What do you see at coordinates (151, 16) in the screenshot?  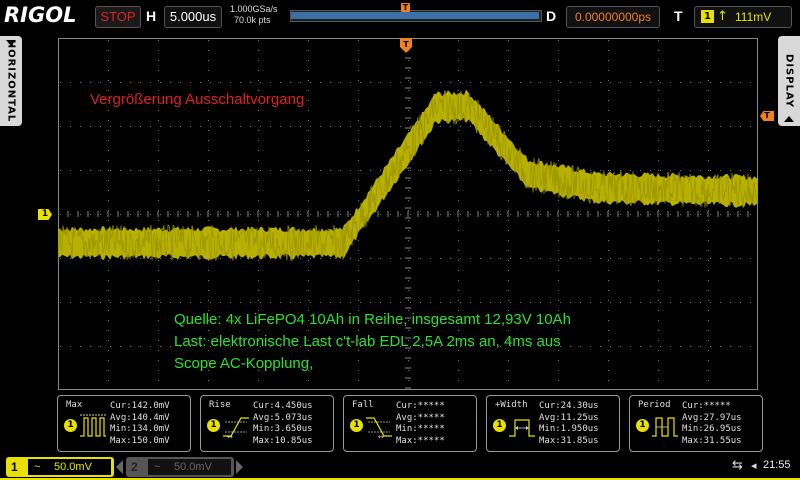 I see `horizontal-label: H` at bounding box center [151, 16].